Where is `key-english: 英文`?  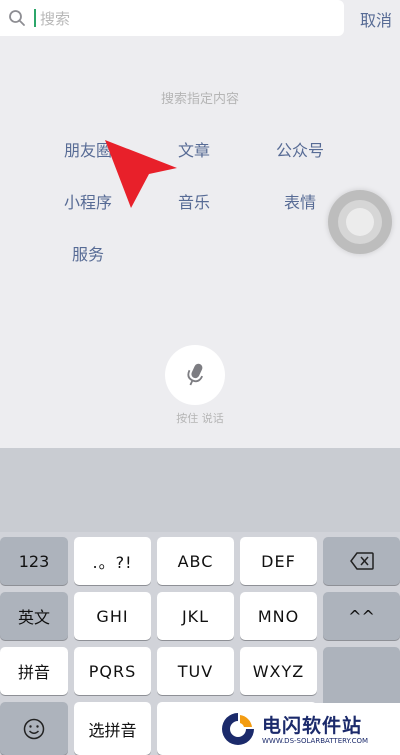
key-english: 英文 is located at coordinates (34, 616).